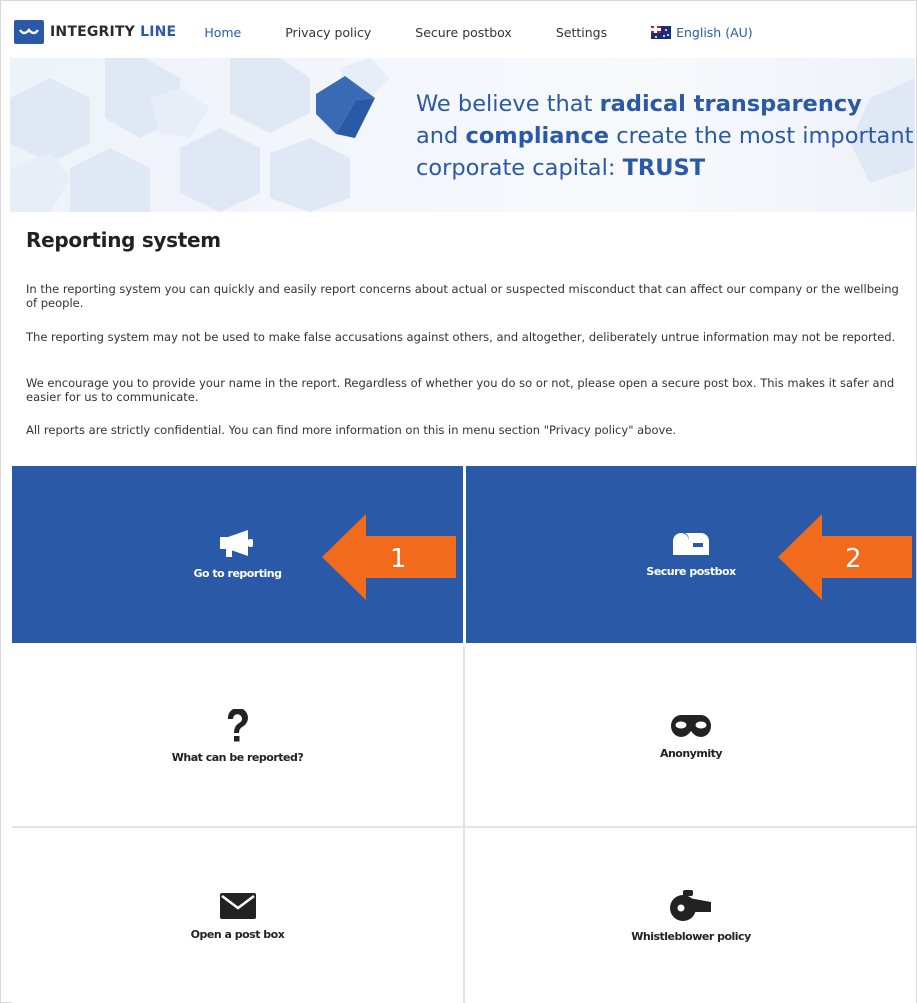 This screenshot has height=1003, width=917. I want to click on open-a-post-box-tile: Open a post box, so click(237, 916).